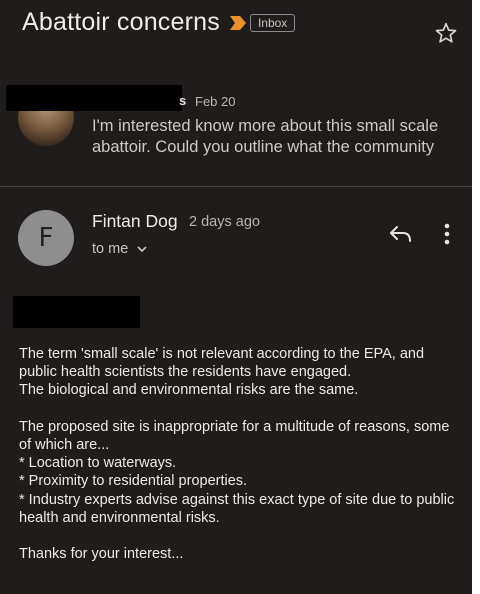  What do you see at coordinates (447, 234) in the screenshot?
I see `more-vert-icon` at bounding box center [447, 234].